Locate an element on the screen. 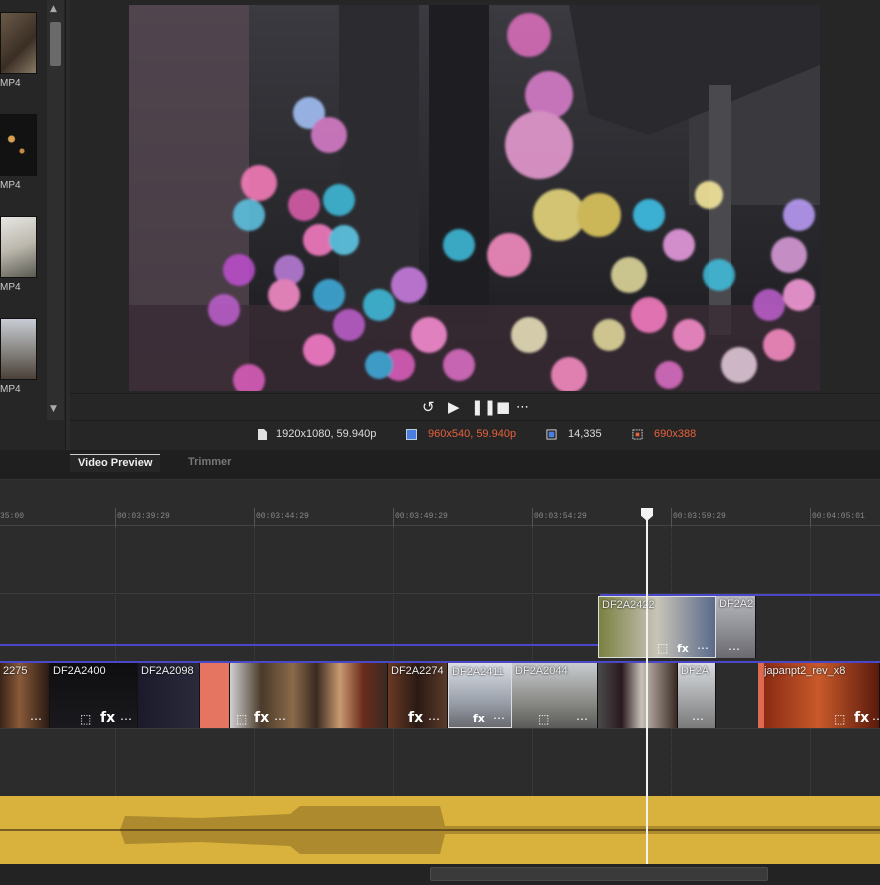 The image size is (880, 885). audio-track-waveform is located at coordinates (440, 830).